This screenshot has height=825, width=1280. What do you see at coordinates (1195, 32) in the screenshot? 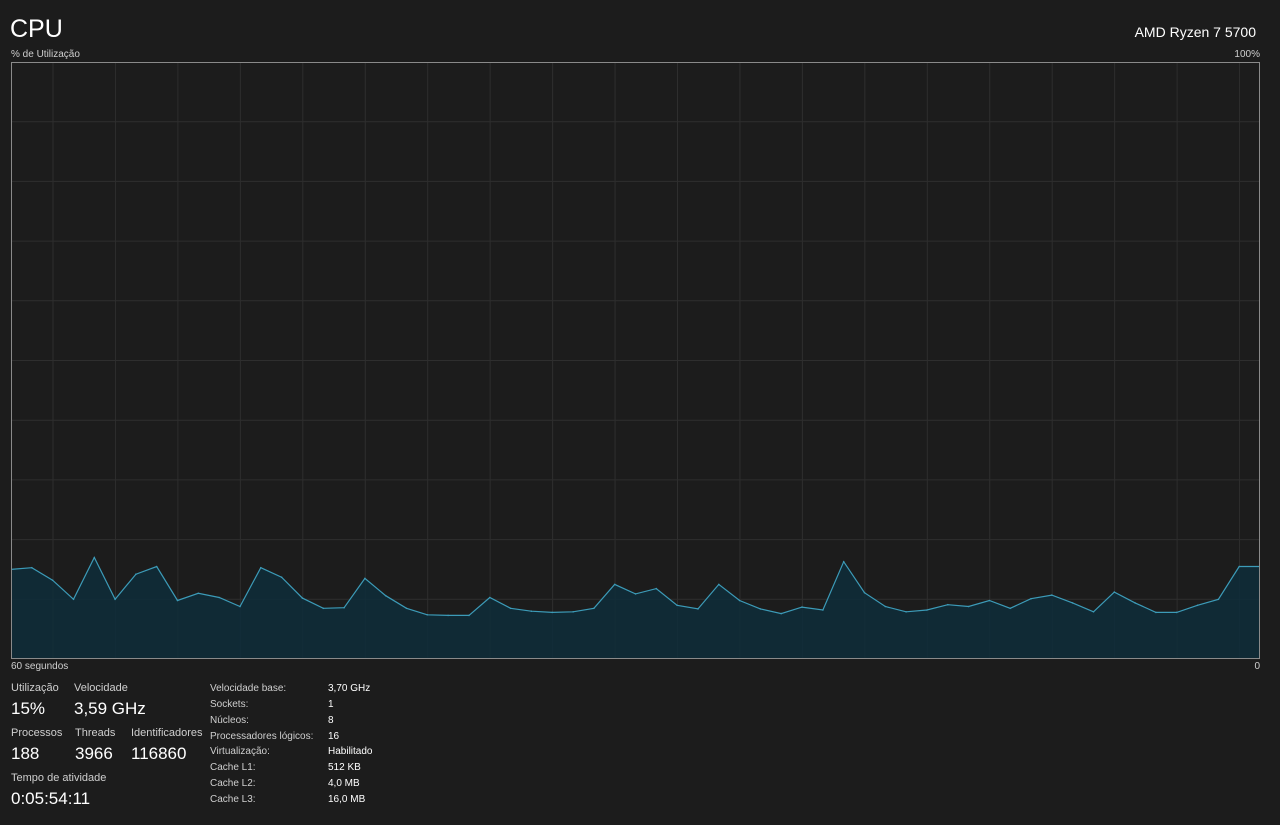
I see `cpu-model-name: AMD Ryzen 7 5700` at bounding box center [1195, 32].